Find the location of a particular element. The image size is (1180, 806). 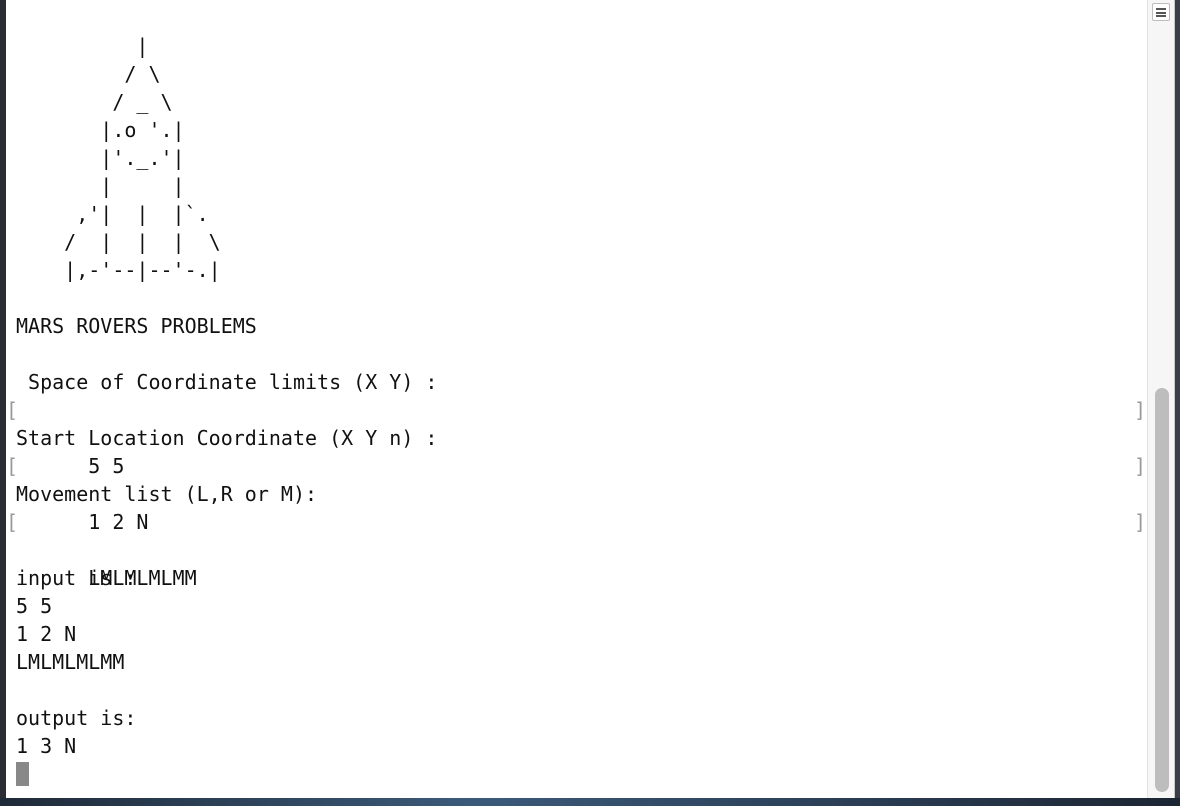

text-cursor is located at coordinates (22, 774).